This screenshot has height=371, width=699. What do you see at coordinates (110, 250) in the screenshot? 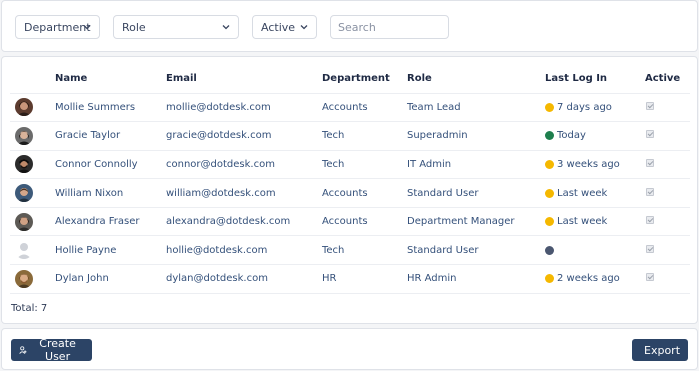
I see `row-name: Hollie Payne` at bounding box center [110, 250].